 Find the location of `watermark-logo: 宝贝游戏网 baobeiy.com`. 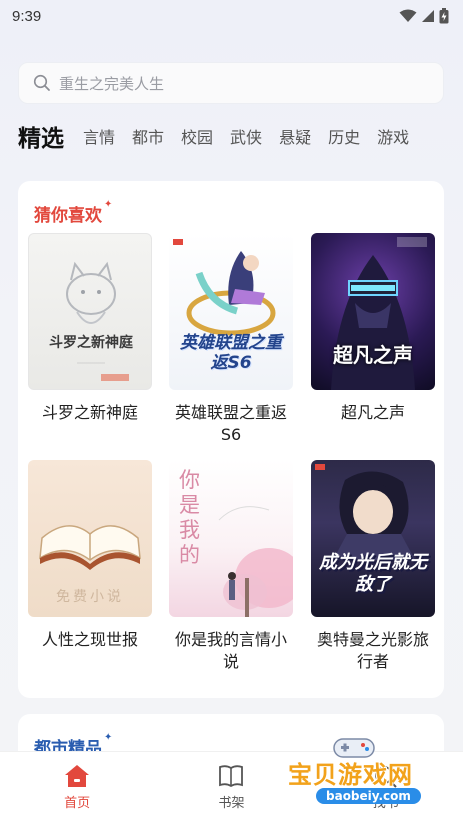

watermark-logo: 宝贝游戏网 baobeiy.com is located at coordinates (371, 775).